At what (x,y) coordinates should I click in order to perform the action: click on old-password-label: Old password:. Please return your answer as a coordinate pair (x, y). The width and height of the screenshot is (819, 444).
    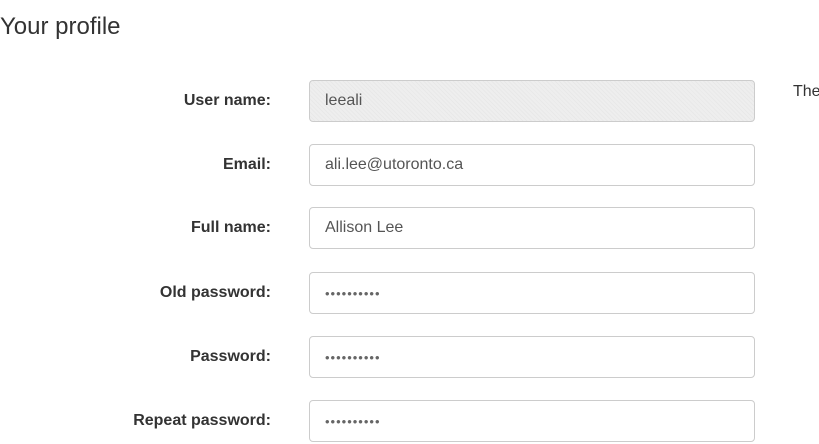
    Looking at the image, I should click on (215, 292).